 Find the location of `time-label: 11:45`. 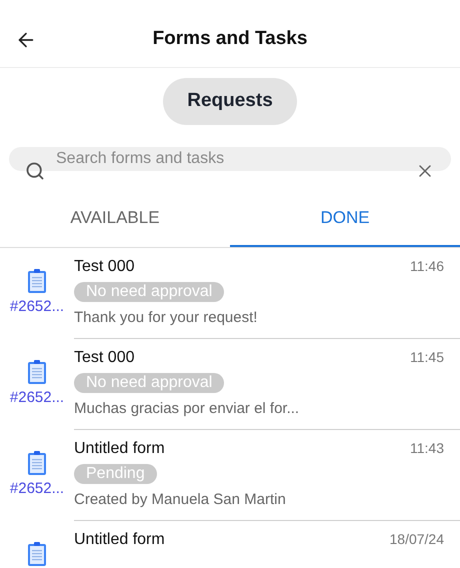

time-label: 11:45 is located at coordinates (427, 357).